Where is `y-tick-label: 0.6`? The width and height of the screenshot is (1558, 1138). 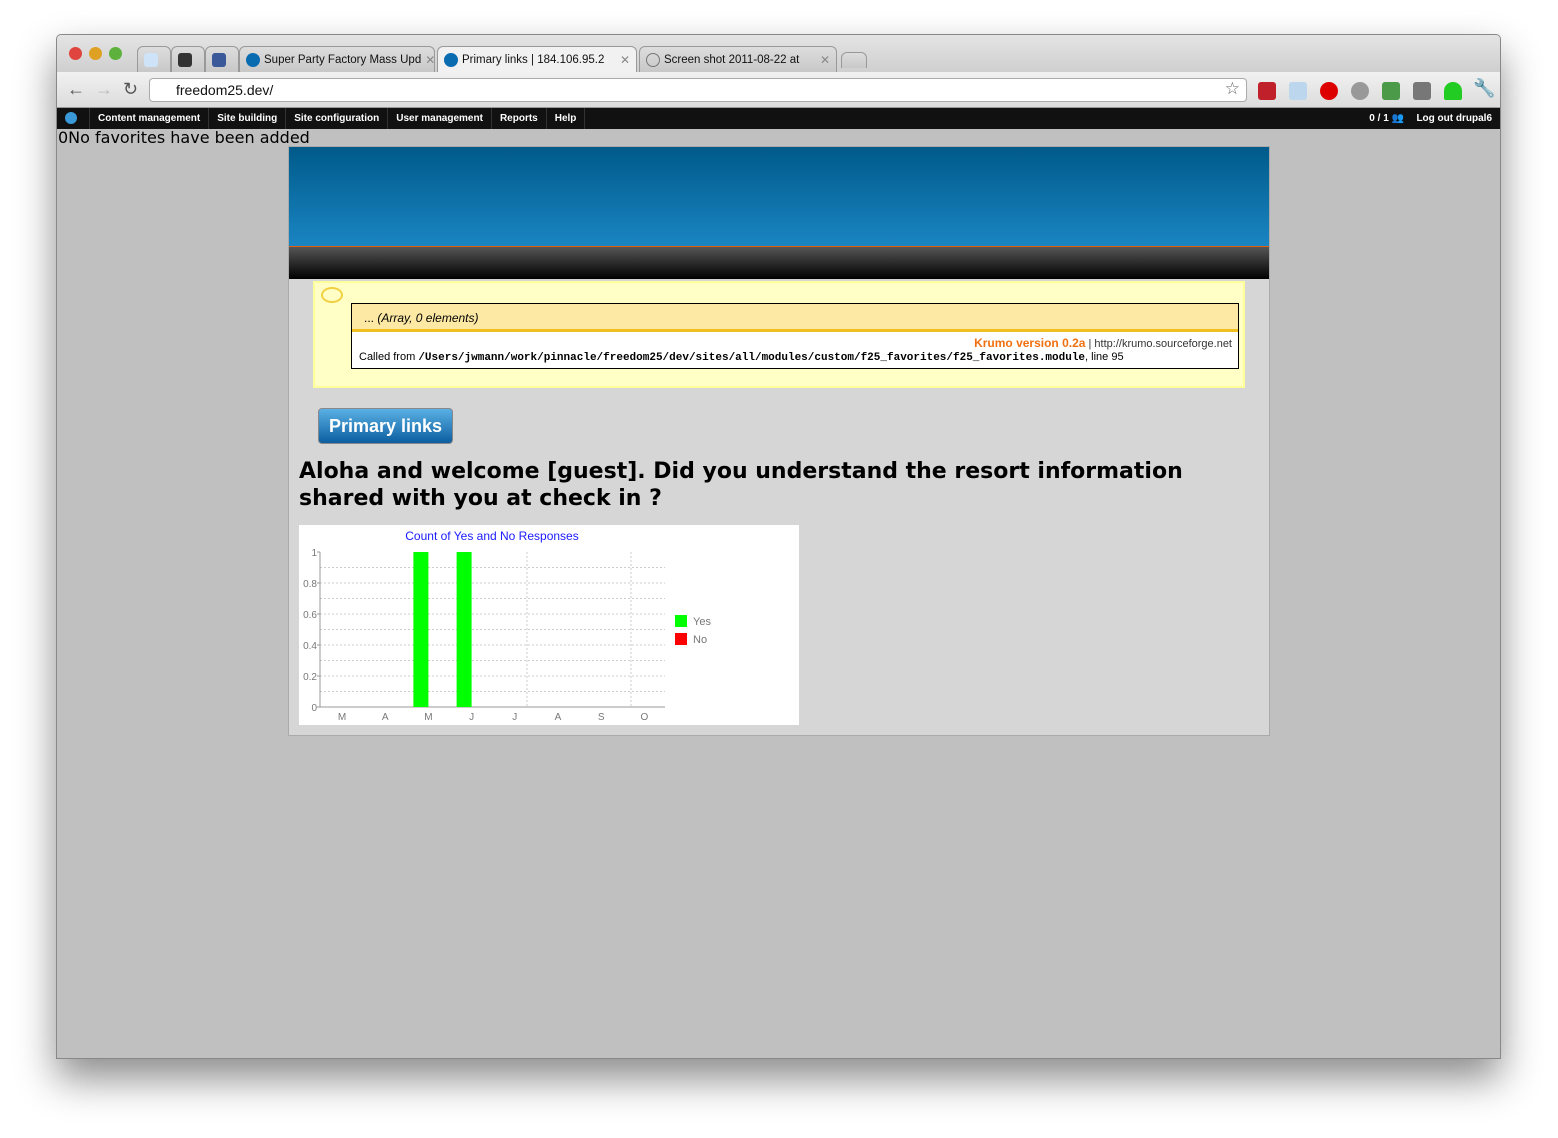
y-tick-label: 0.6 is located at coordinates (310, 615).